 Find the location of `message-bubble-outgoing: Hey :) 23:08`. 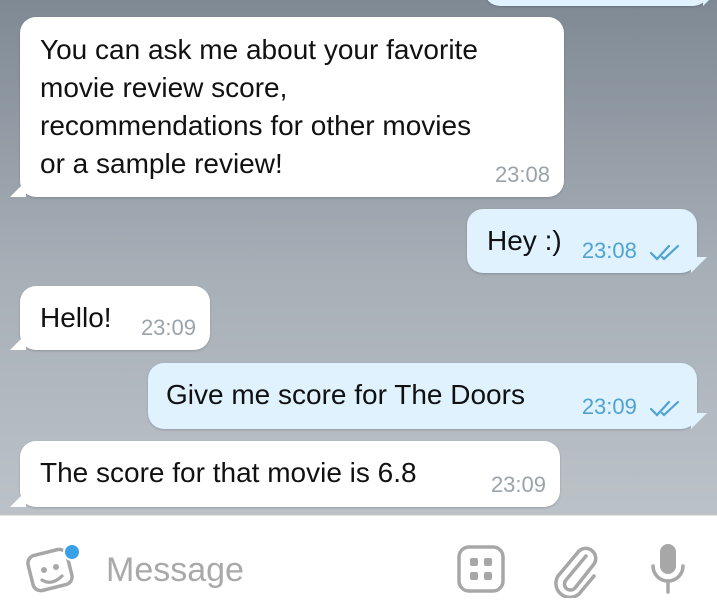

message-bubble-outgoing: Hey :) 23:08 is located at coordinates (582, 241).